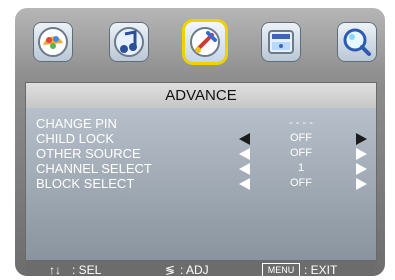 The width and height of the screenshot is (395, 280). I want to click on exit-hint: : EXIT, so click(321, 269).